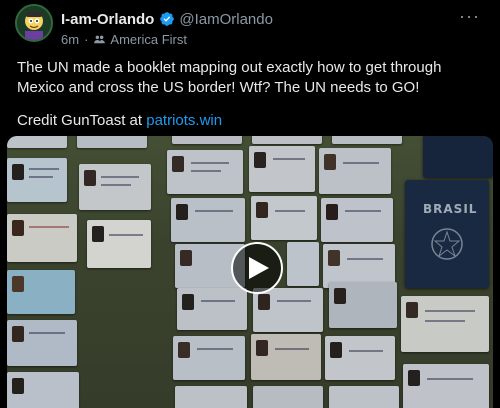  I want to click on play-button, so click(257, 268).